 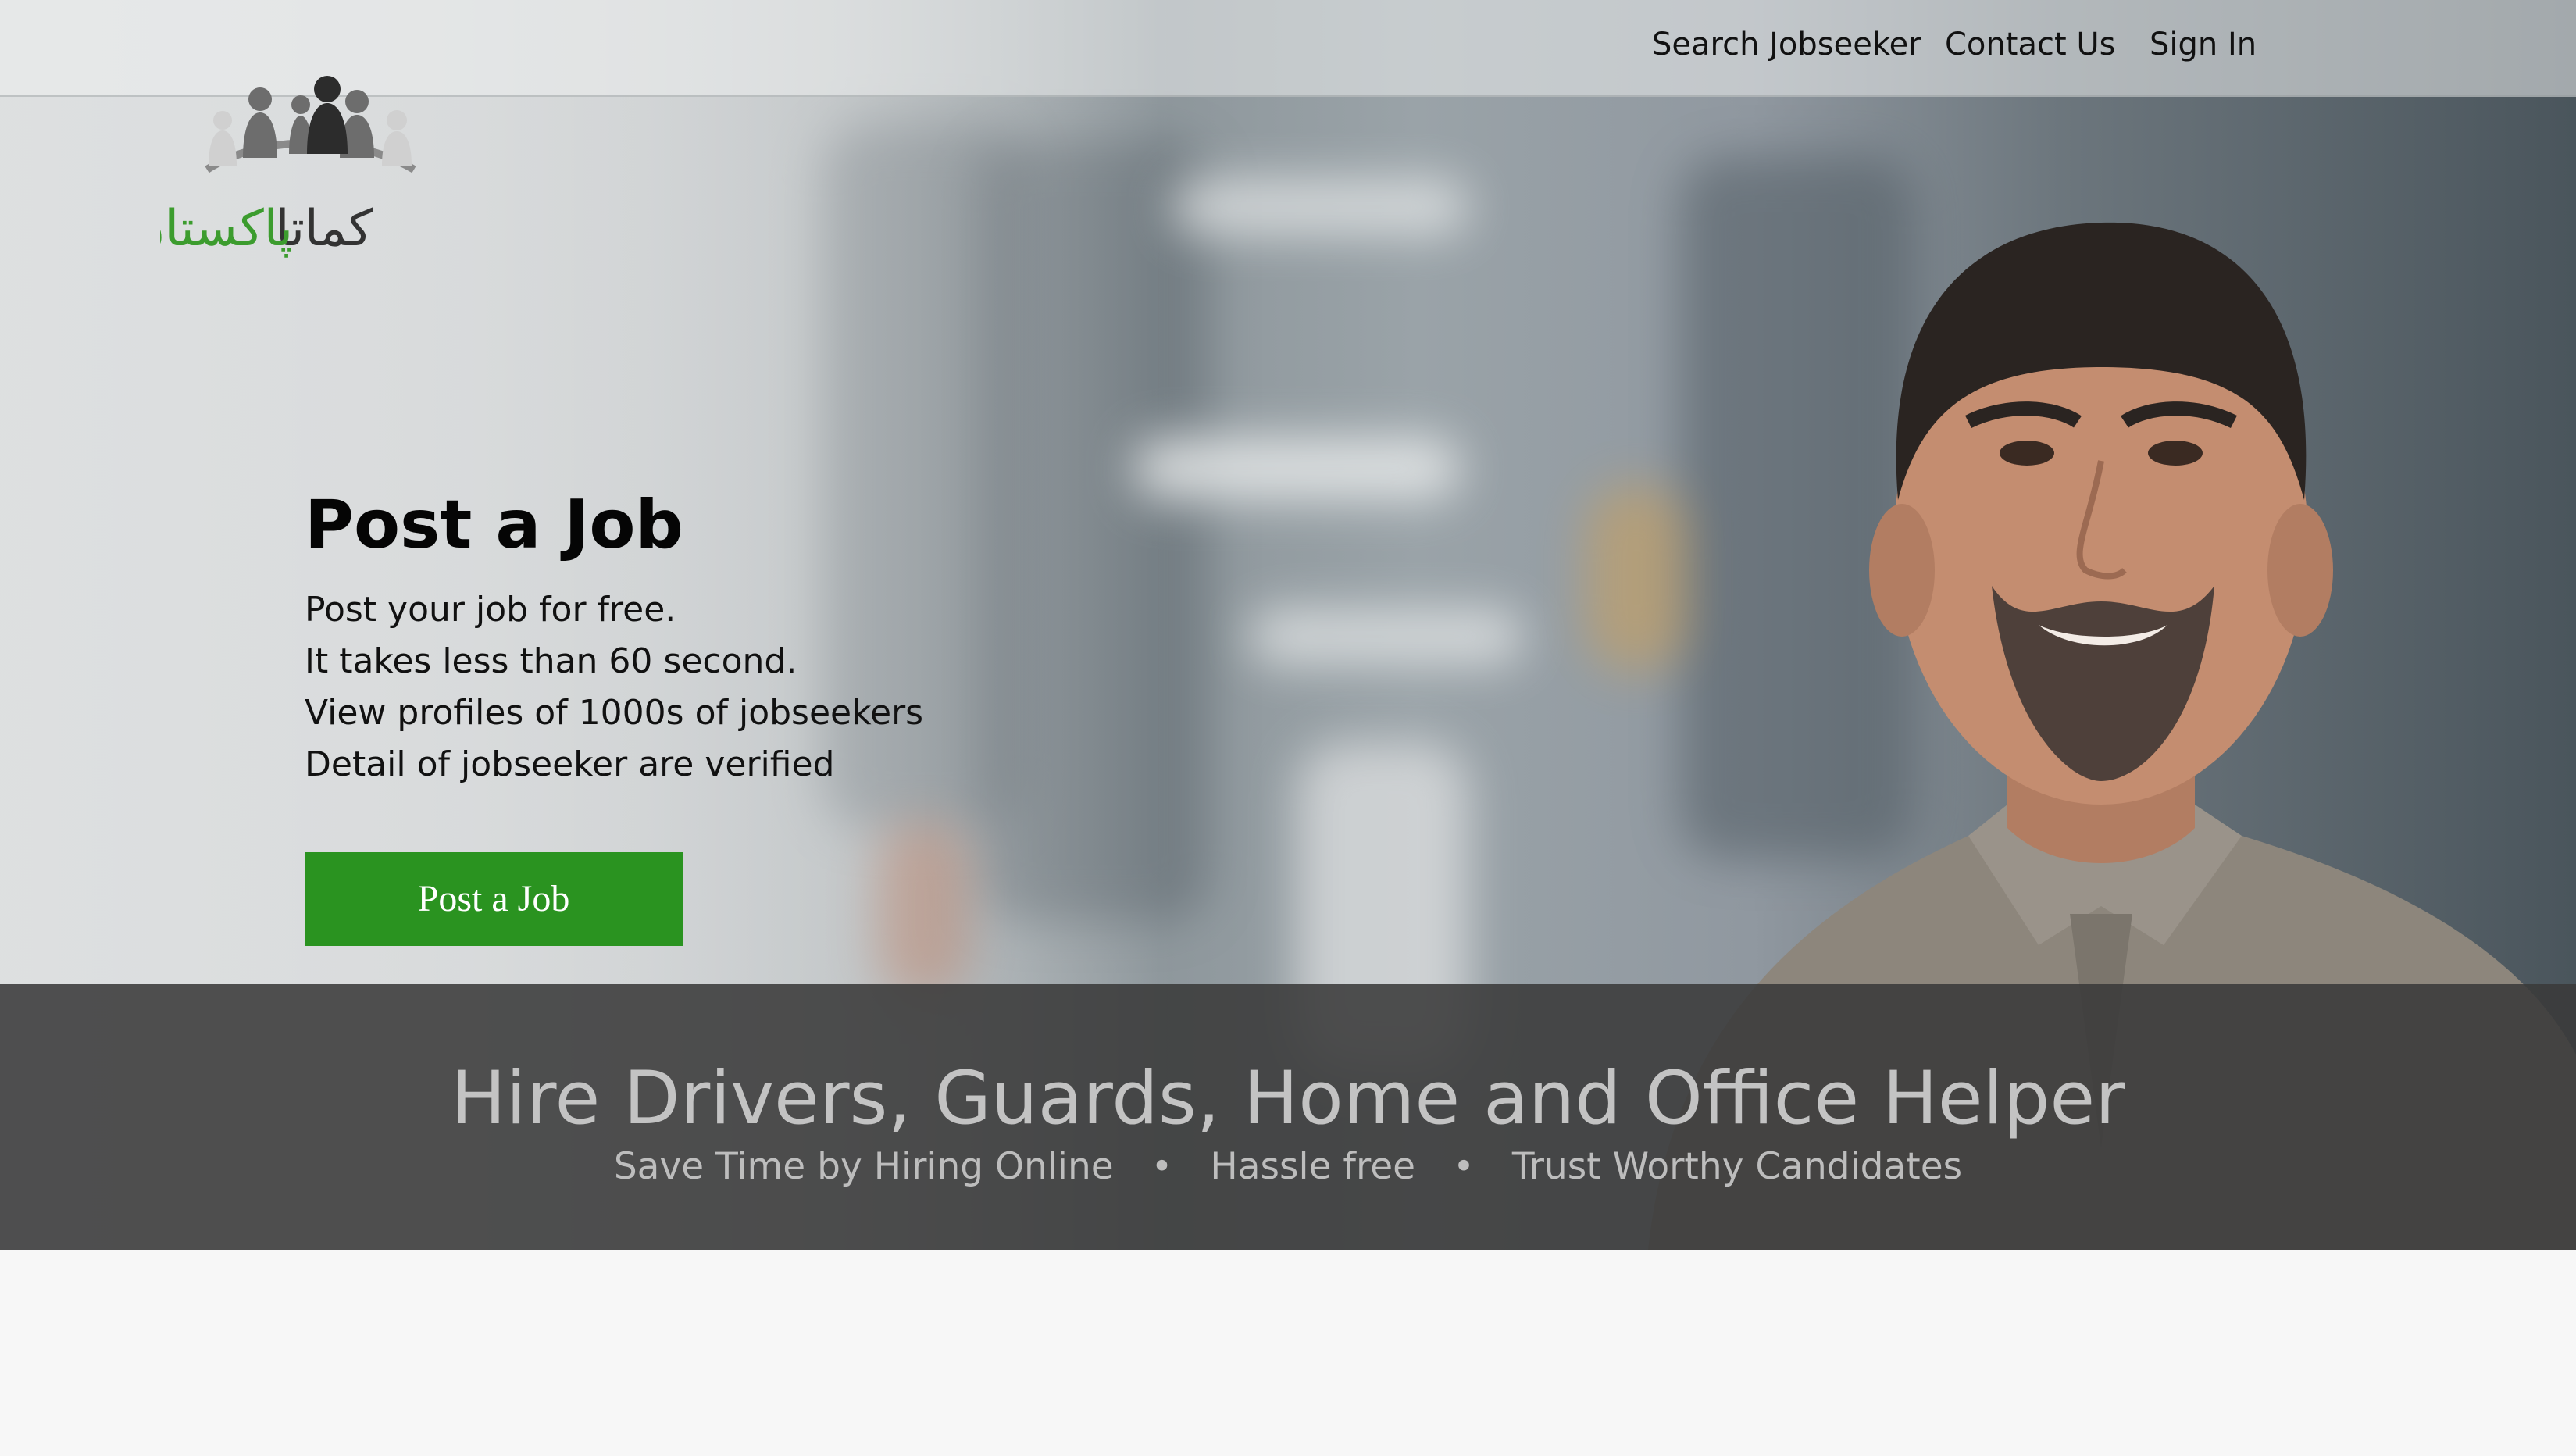 What do you see at coordinates (226, 229) in the screenshot?
I see `logo-text-green: پاکستان` at bounding box center [226, 229].